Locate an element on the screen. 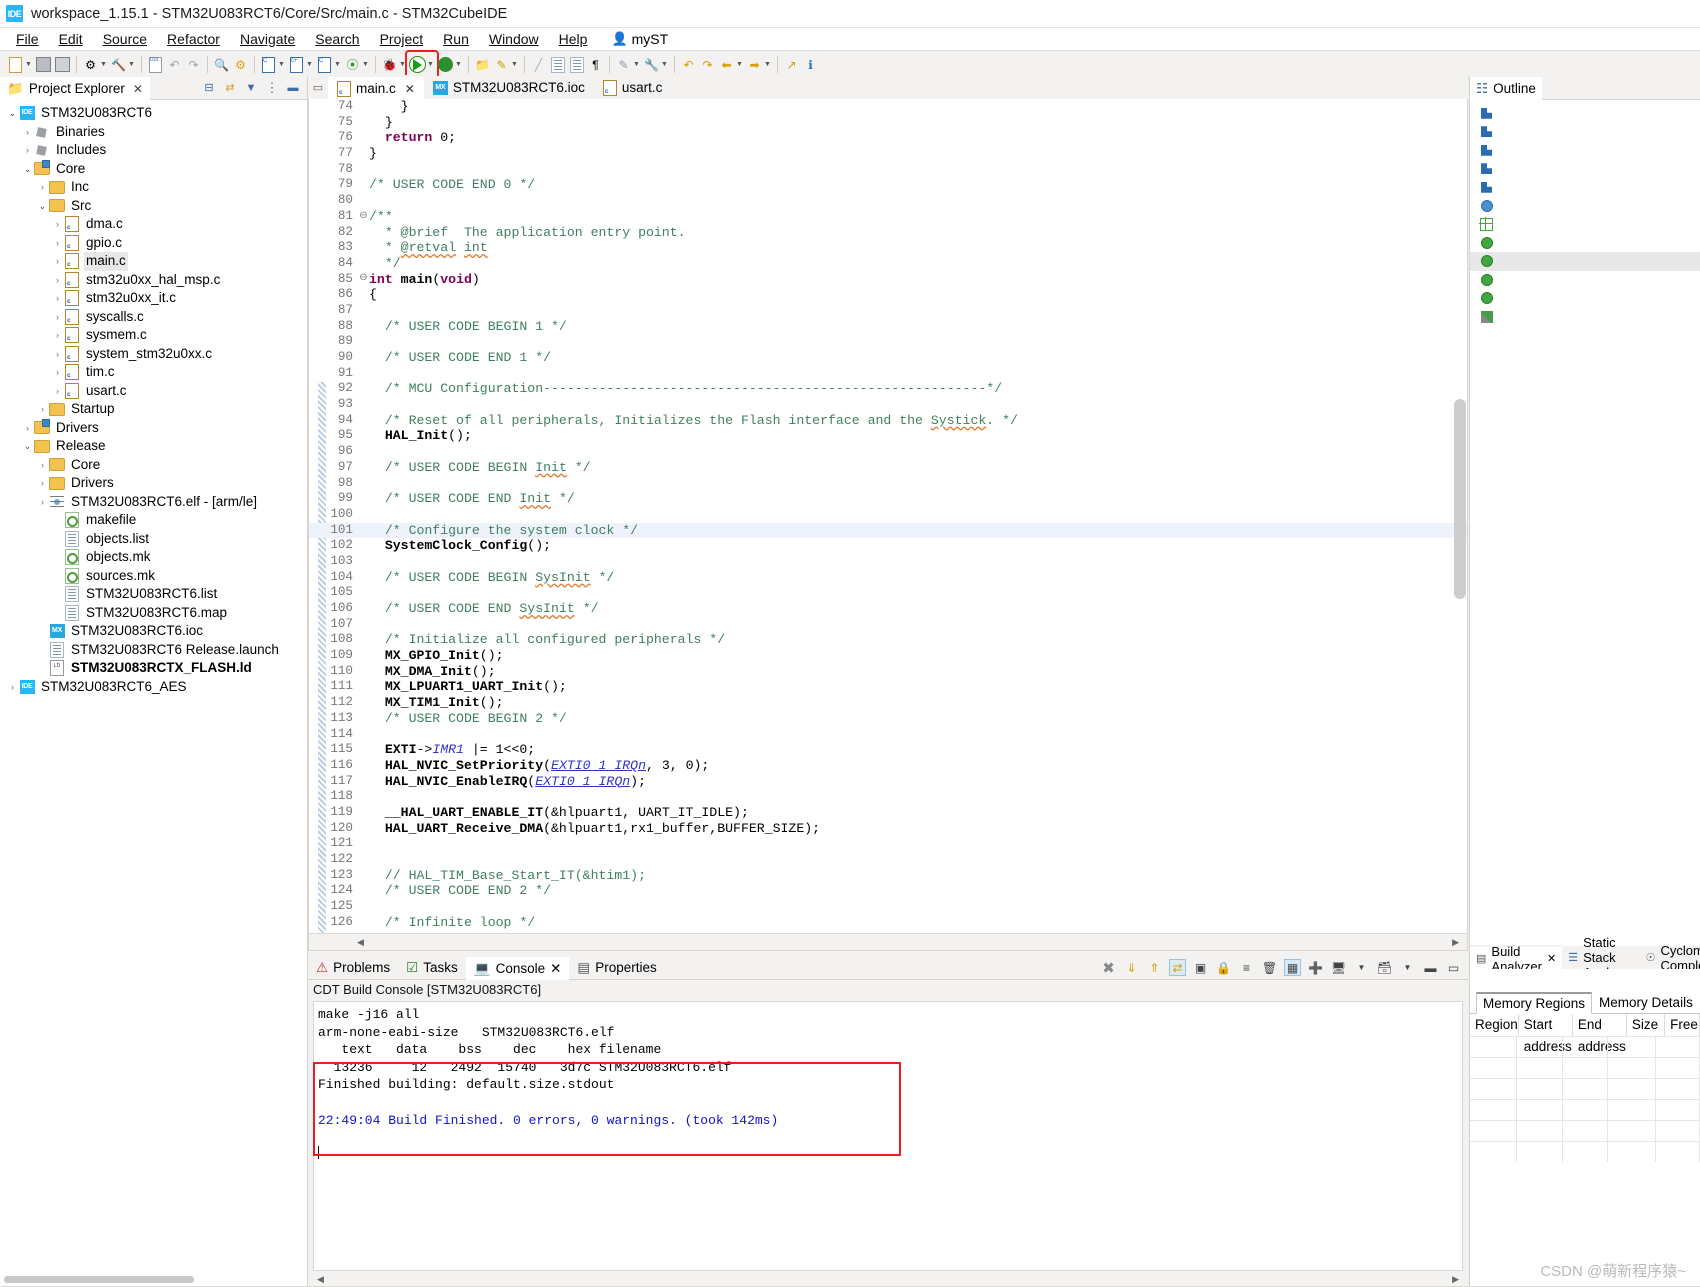 This screenshot has height=1287, width=1700. subtab-memory-details: Memory Details is located at coordinates (1646, 1002).